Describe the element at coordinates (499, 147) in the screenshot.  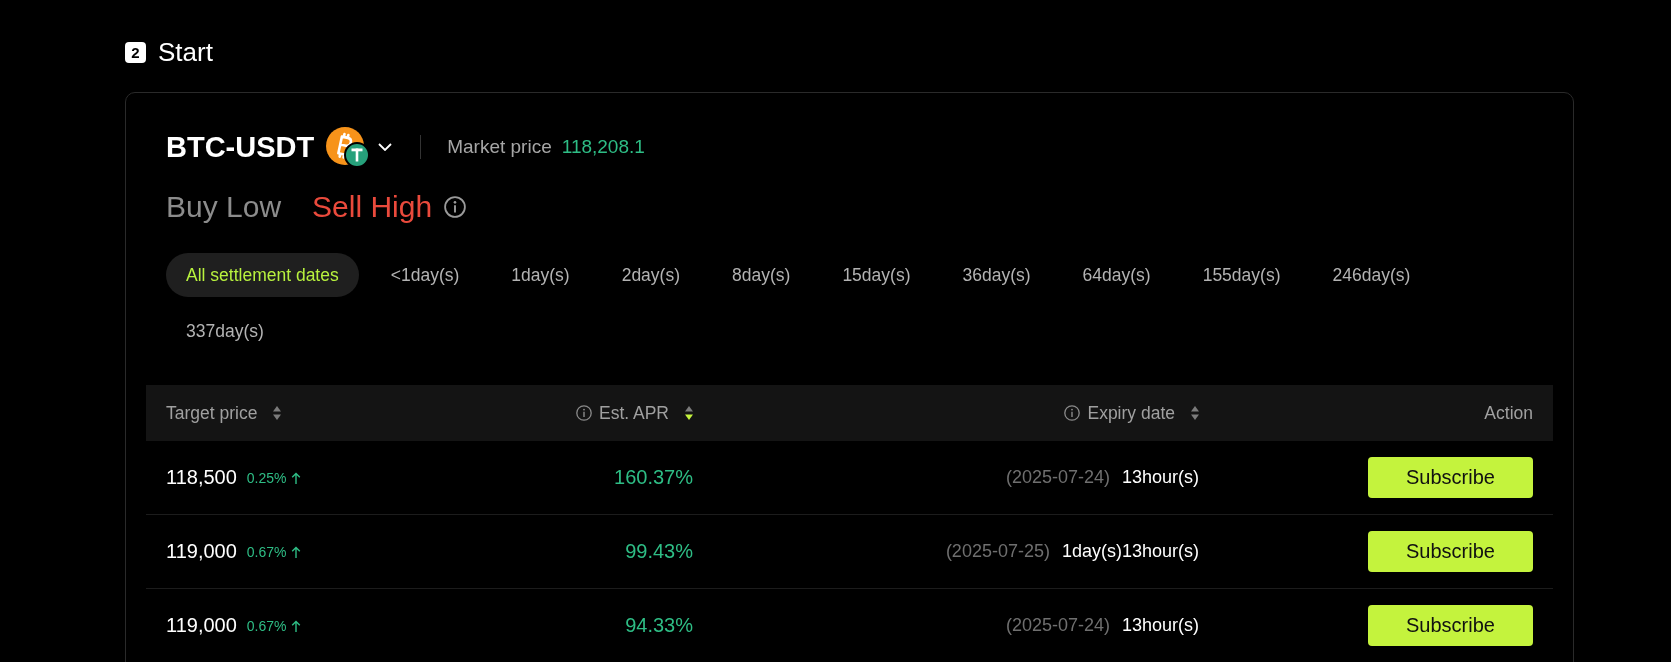
I see `market-price-label: Market price` at that location.